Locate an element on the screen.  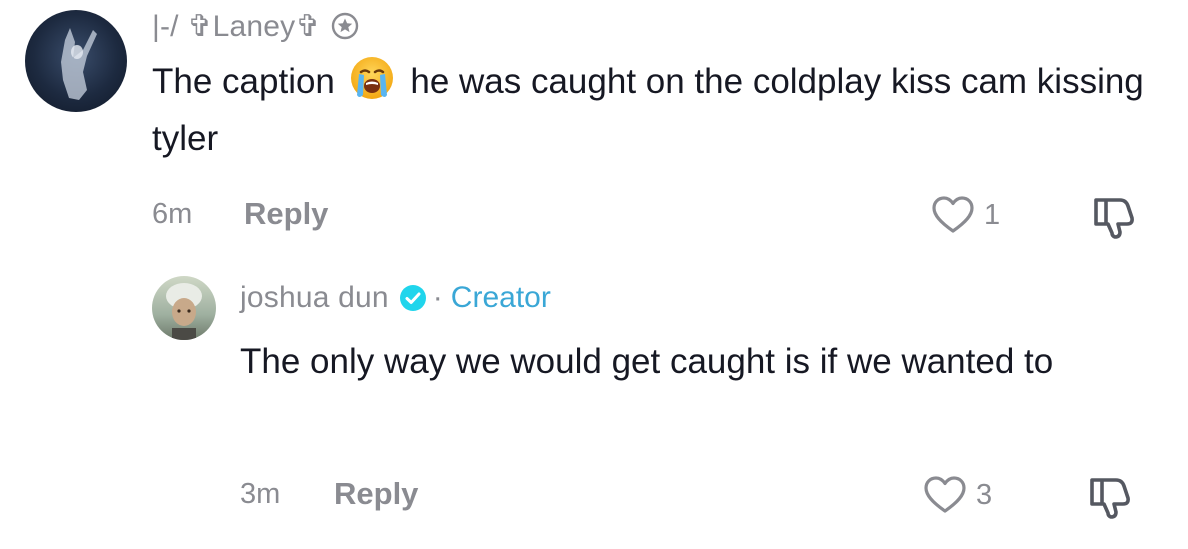
creator-label: Creator is located at coordinates (500, 297).